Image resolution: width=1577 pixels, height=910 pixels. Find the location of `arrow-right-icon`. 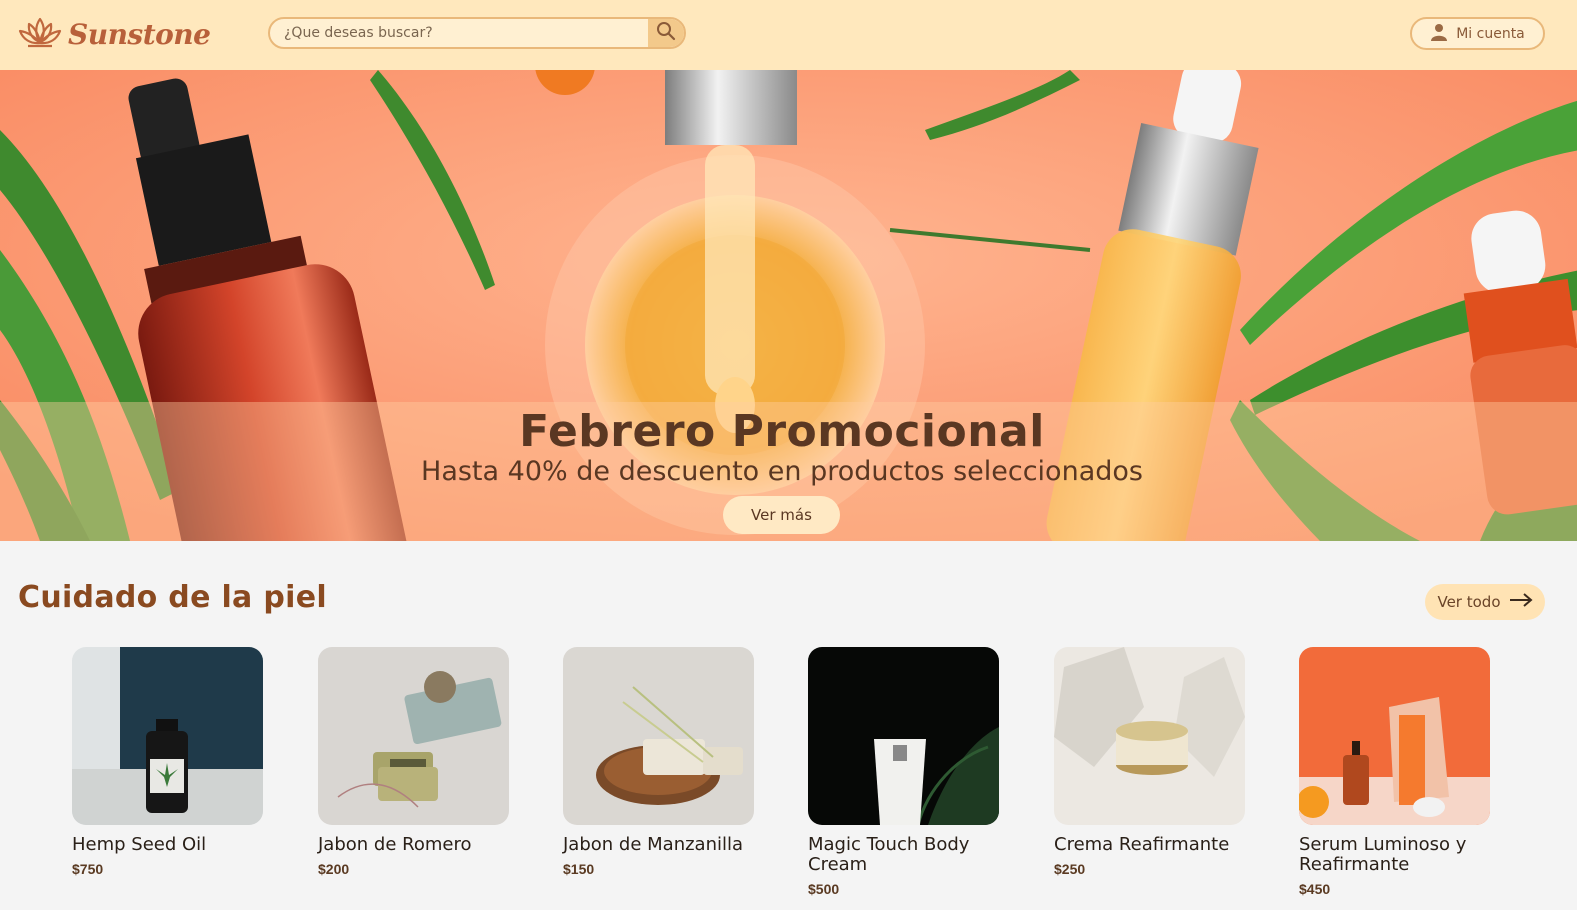

arrow-right-icon is located at coordinates (1521, 602).